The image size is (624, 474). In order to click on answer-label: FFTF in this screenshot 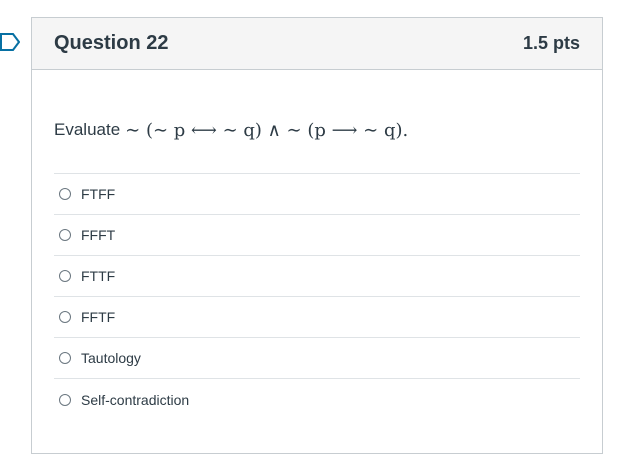, I will do `click(98, 317)`.